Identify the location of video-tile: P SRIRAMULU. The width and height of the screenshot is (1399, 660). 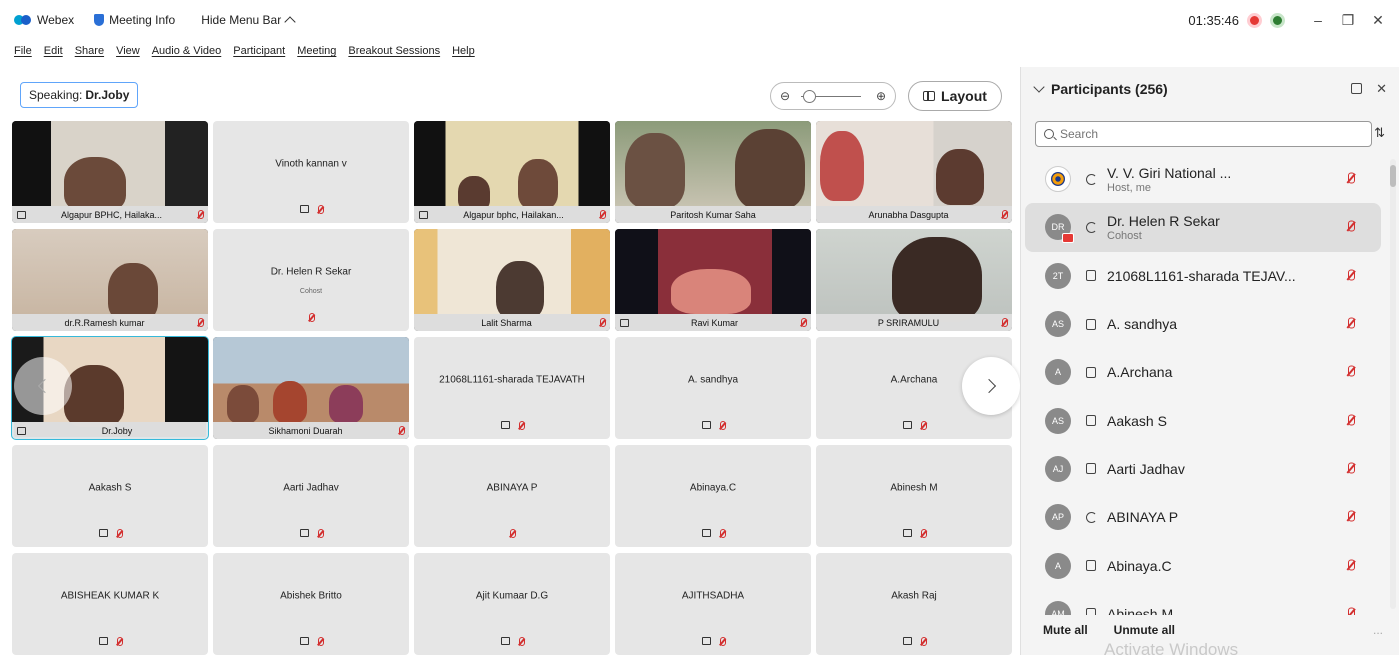
(914, 280).